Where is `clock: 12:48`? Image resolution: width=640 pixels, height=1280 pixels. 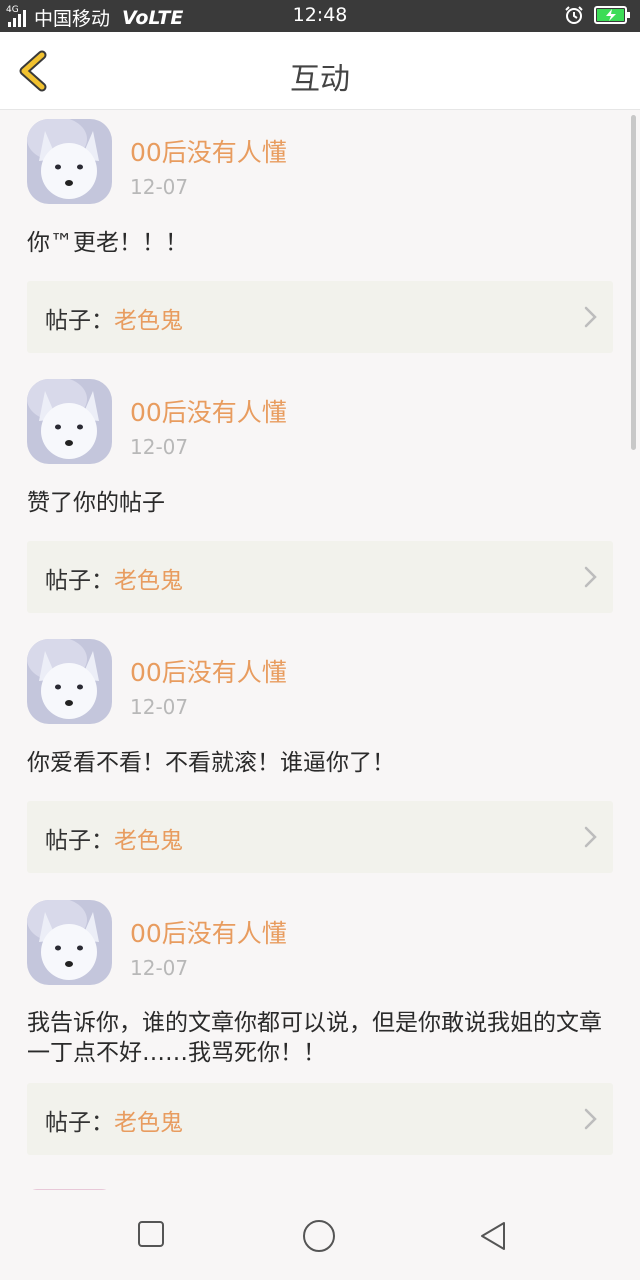 clock: 12:48 is located at coordinates (320, 15).